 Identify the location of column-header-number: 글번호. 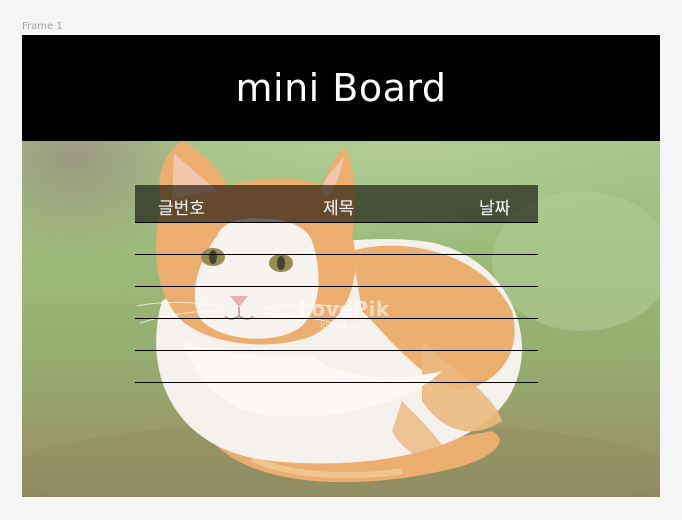
(181, 209).